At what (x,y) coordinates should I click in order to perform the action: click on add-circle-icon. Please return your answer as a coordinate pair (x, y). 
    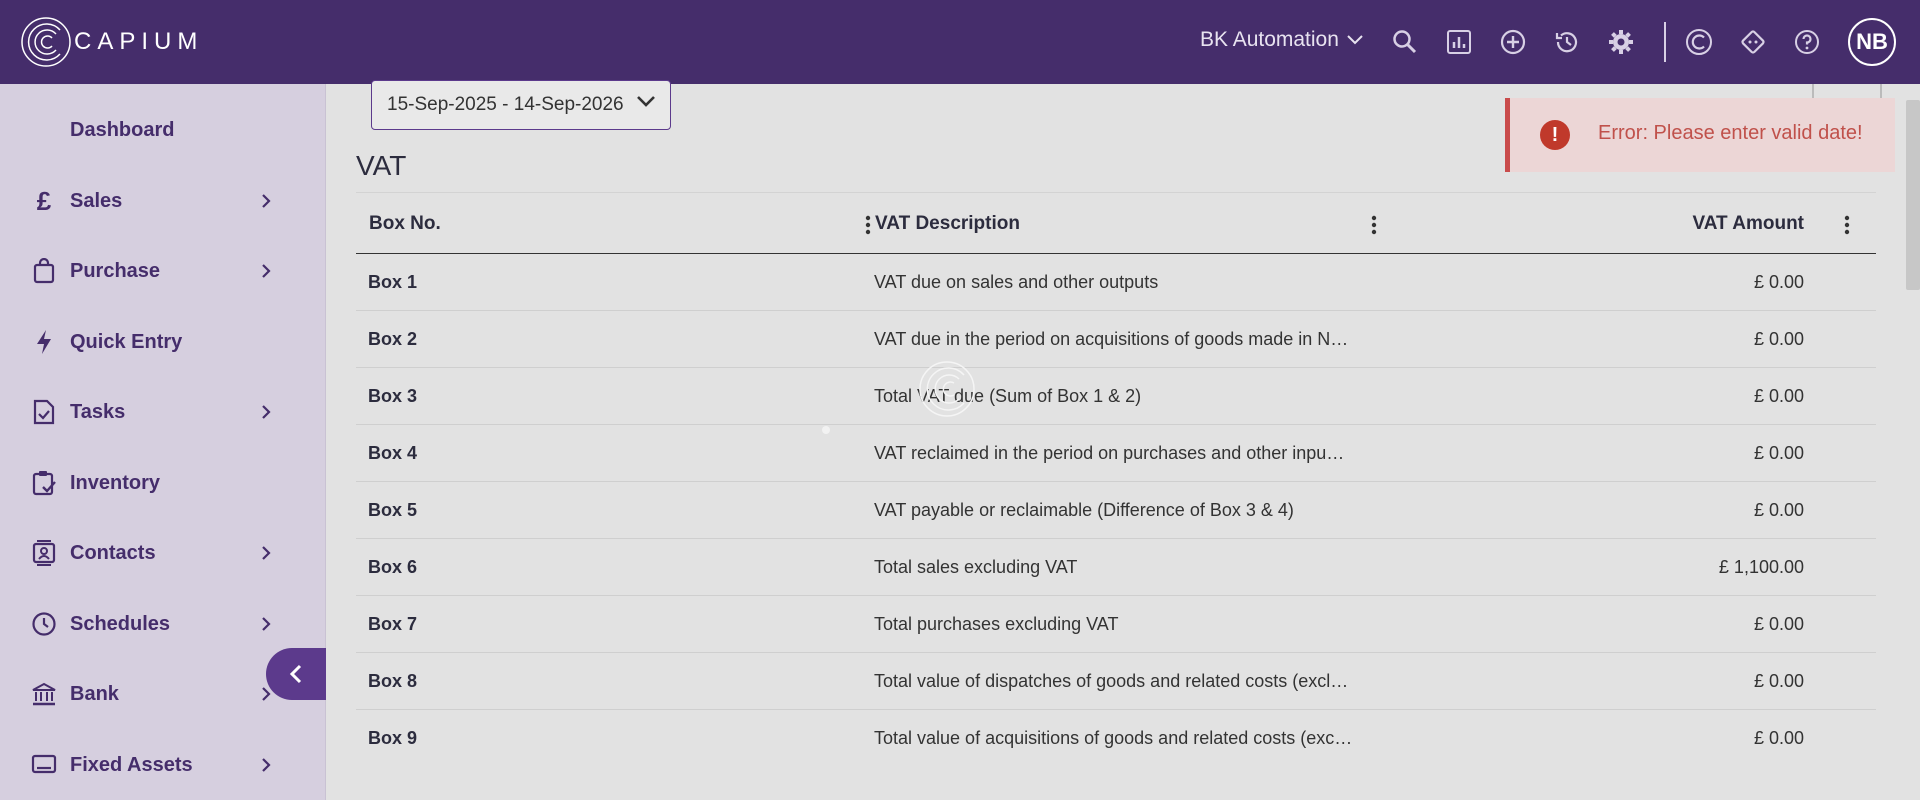
    Looking at the image, I should click on (1513, 42).